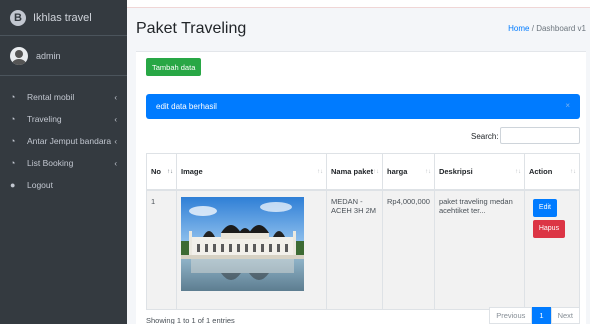 This screenshot has width=590, height=324. What do you see at coordinates (186, 106) in the screenshot?
I see `alert-message: edit data berhasil` at bounding box center [186, 106].